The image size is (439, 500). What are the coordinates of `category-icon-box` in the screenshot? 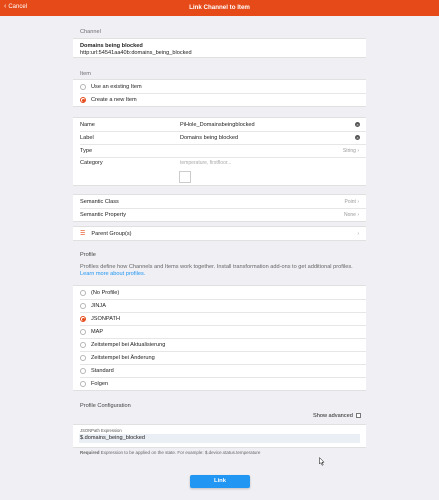 It's located at (185, 177).